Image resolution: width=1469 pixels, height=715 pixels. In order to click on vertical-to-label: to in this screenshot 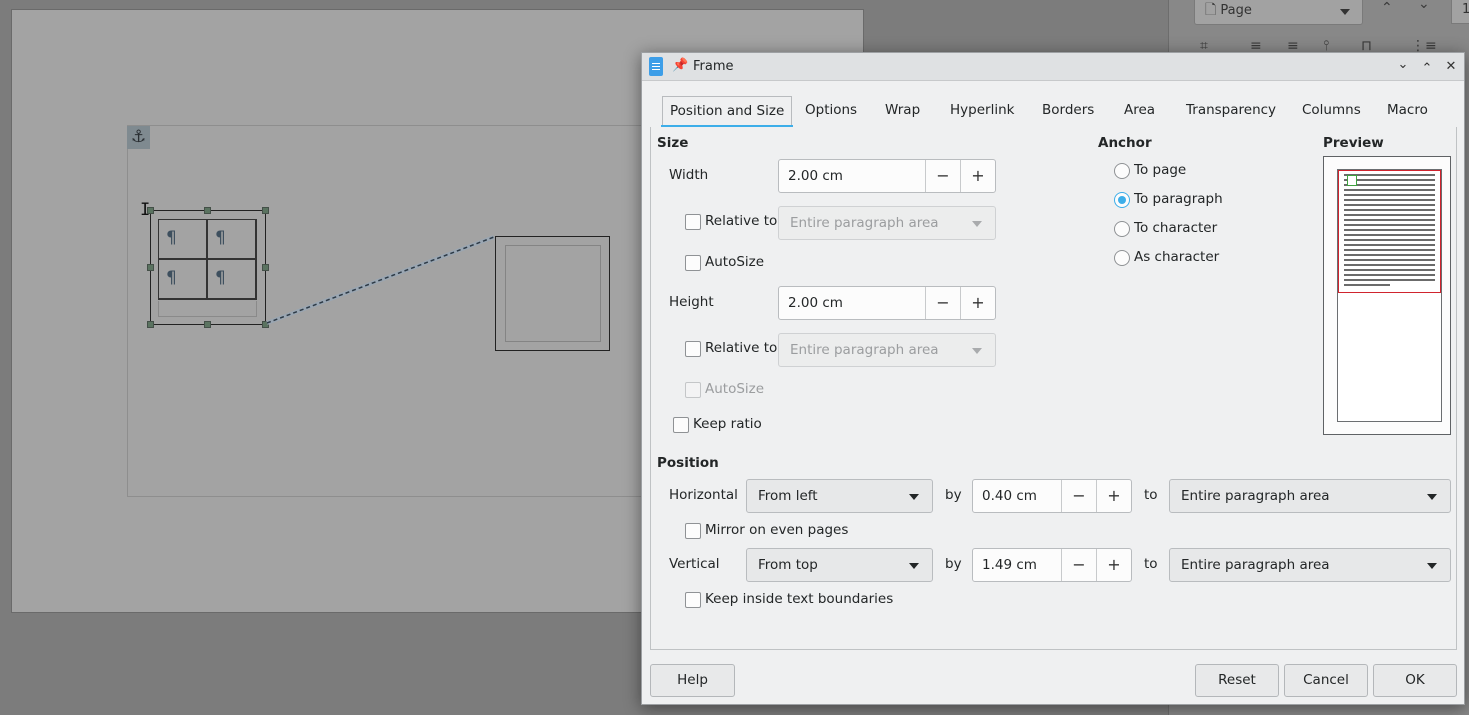, I will do `click(1151, 564)`.